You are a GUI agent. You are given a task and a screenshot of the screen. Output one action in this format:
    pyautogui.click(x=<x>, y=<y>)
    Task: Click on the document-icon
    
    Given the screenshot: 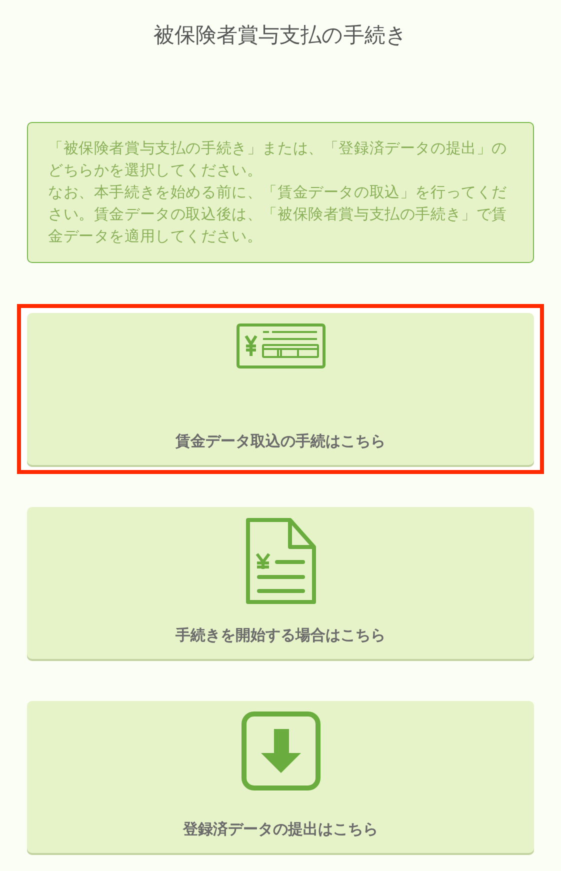 What is the action you would take?
    pyautogui.click(x=280, y=561)
    